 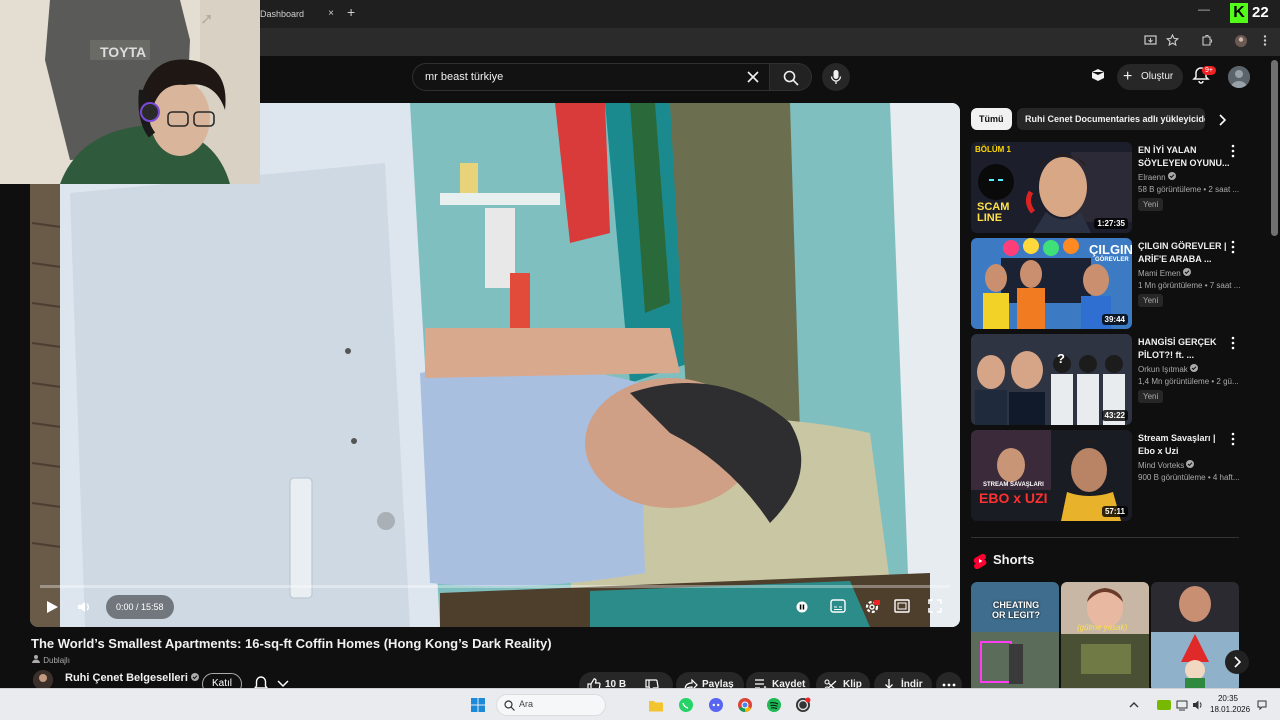 I want to click on channel-name: Mami Emen, so click(x=1164, y=273).